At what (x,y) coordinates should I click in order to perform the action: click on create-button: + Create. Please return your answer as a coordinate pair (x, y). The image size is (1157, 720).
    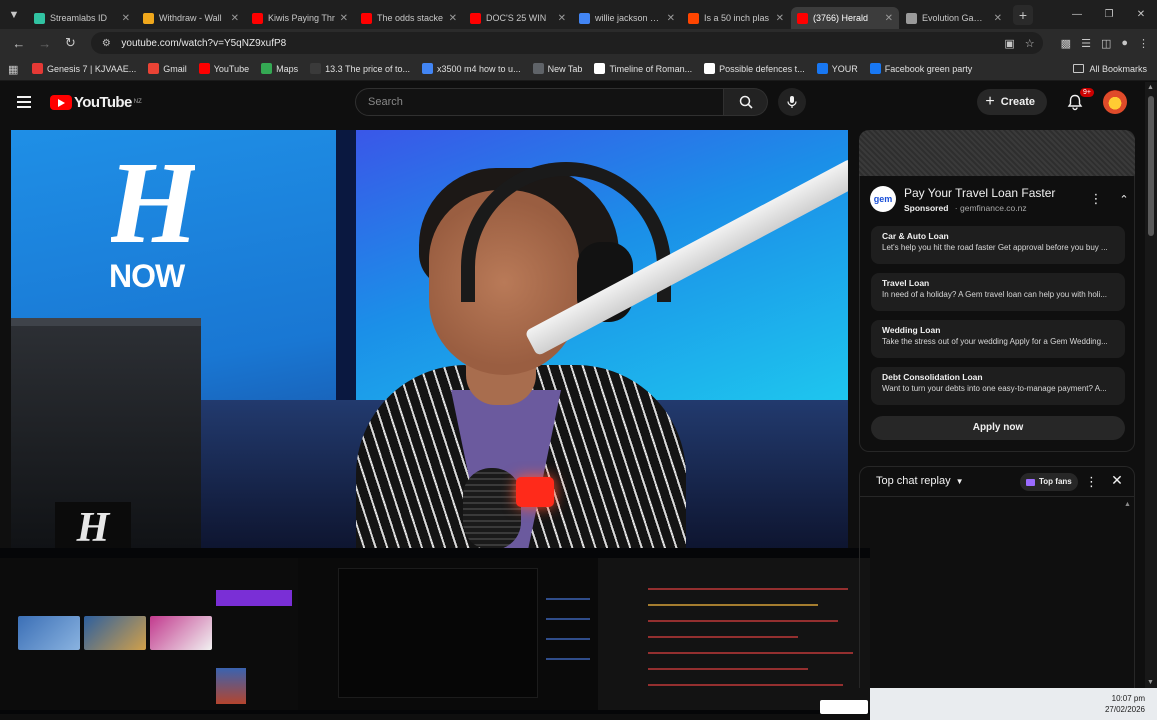
    Looking at the image, I should click on (1012, 102).